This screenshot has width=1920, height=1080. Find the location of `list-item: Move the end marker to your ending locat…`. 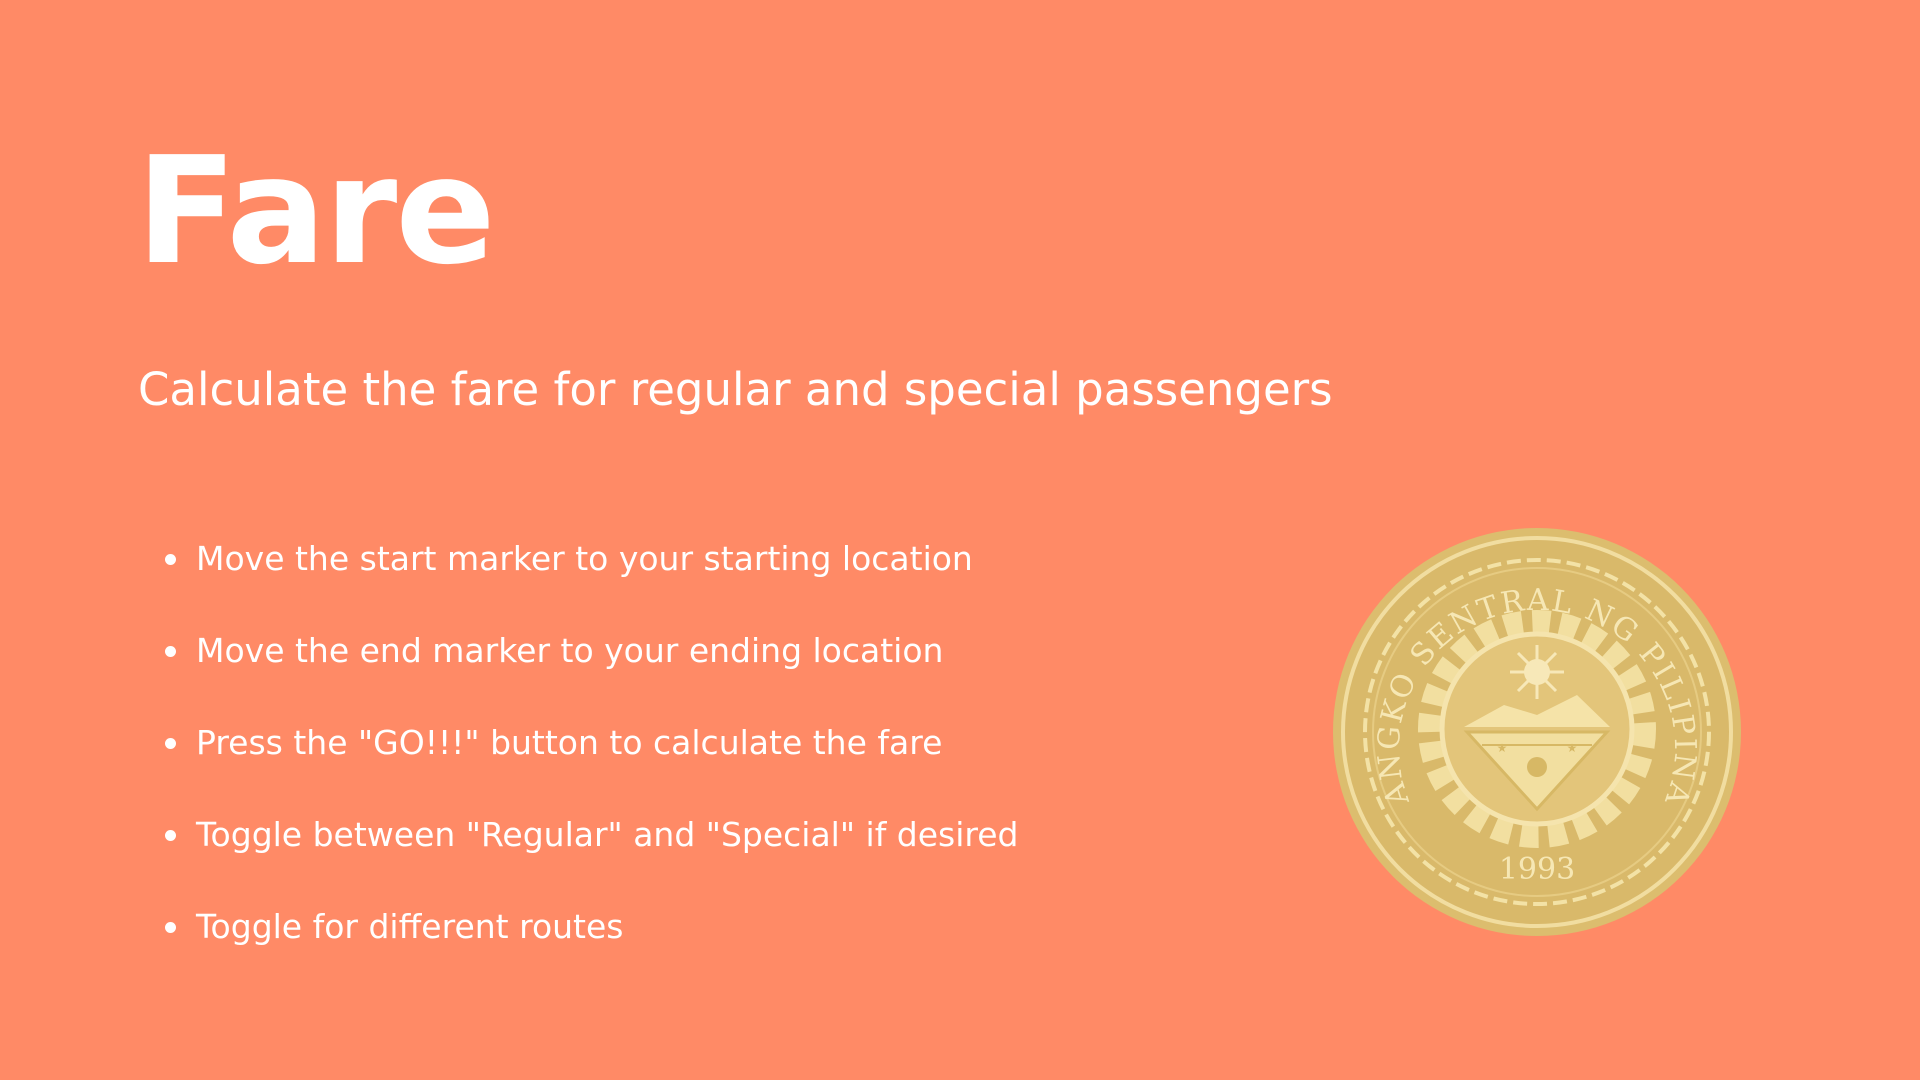

list-item: Move the end marker to your ending locat… is located at coordinates (589, 668).